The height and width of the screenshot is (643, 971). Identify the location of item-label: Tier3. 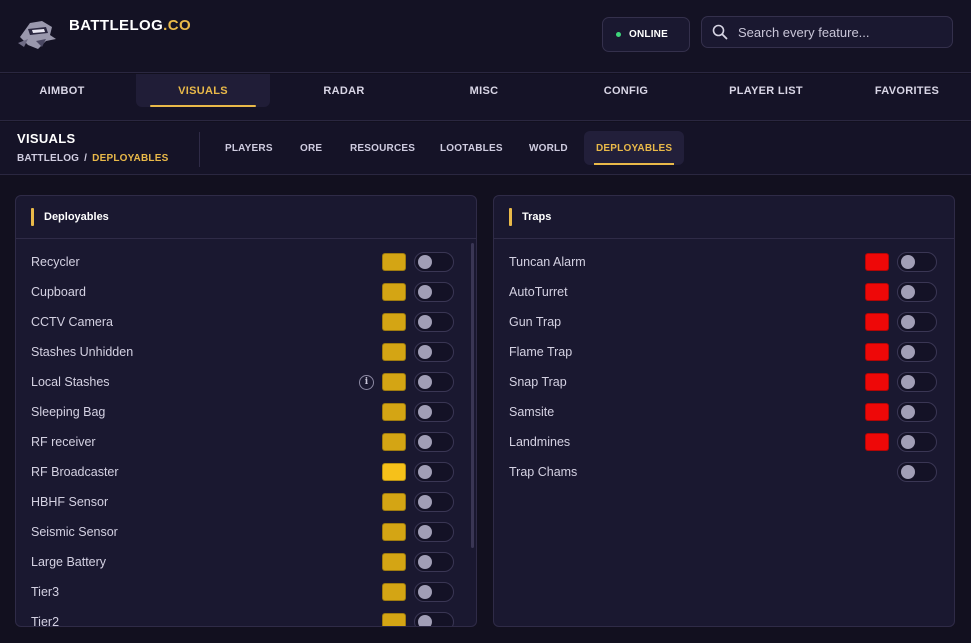
(45, 592).